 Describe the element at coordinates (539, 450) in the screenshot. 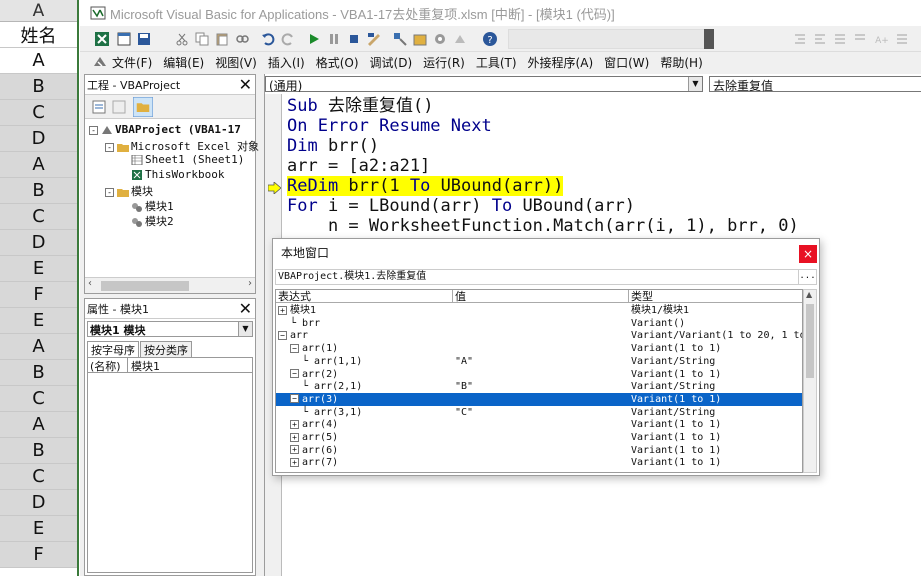

I see `locals-row: + arr(6) Variant(1 to 1)` at that location.